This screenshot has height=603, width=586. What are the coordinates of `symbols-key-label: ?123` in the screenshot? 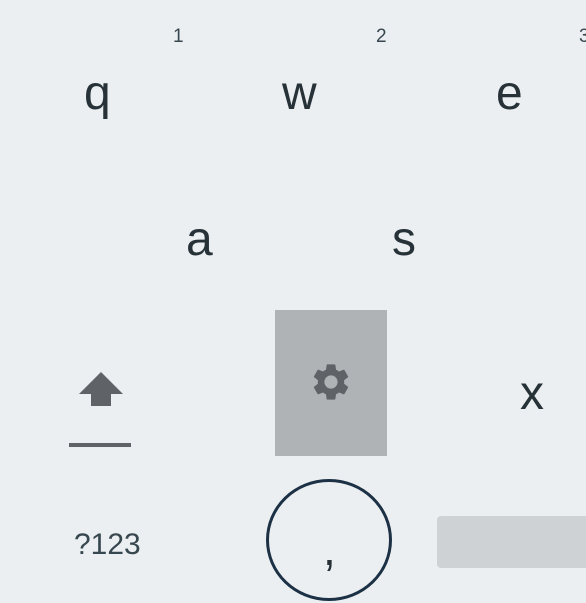 It's located at (107, 544).